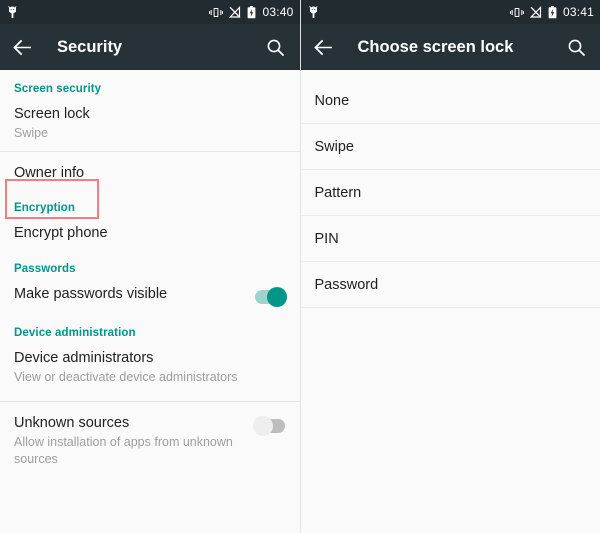  What do you see at coordinates (45, 208) in the screenshot?
I see `section-header-encryption: Encryption` at bounding box center [45, 208].